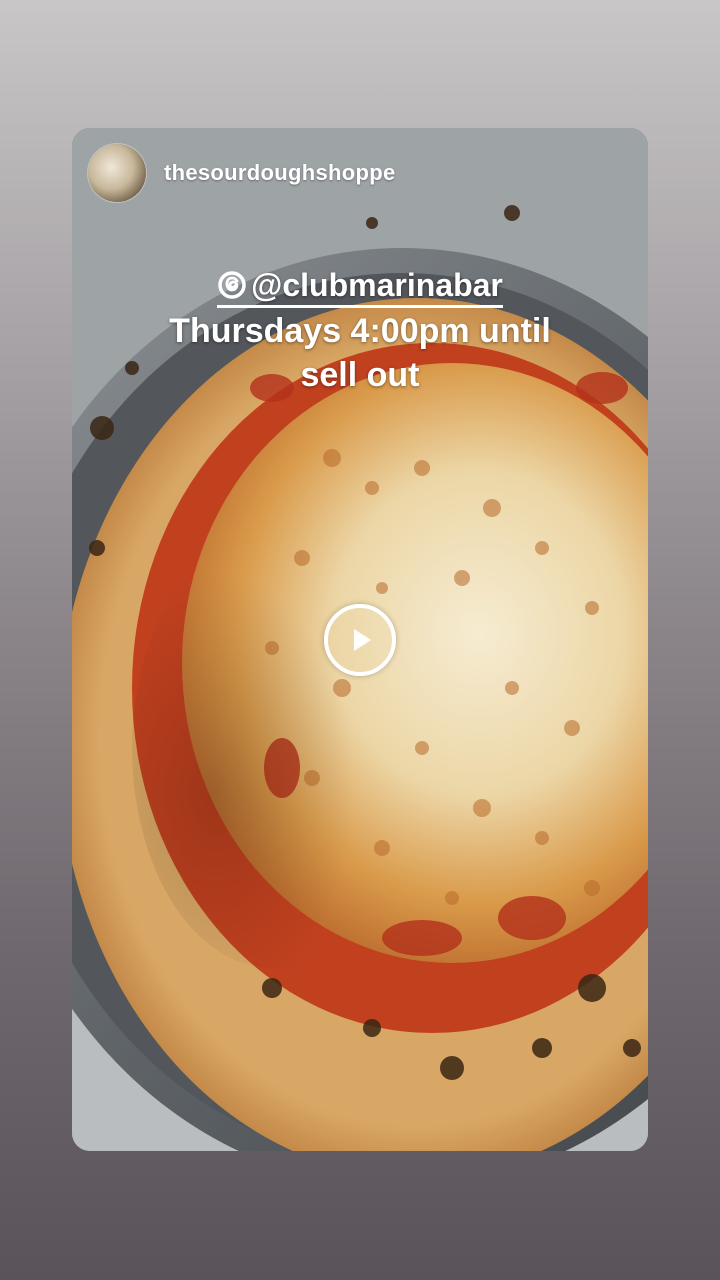  I want to click on mention-sticker: @clubmarinabar, so click(360, 287).